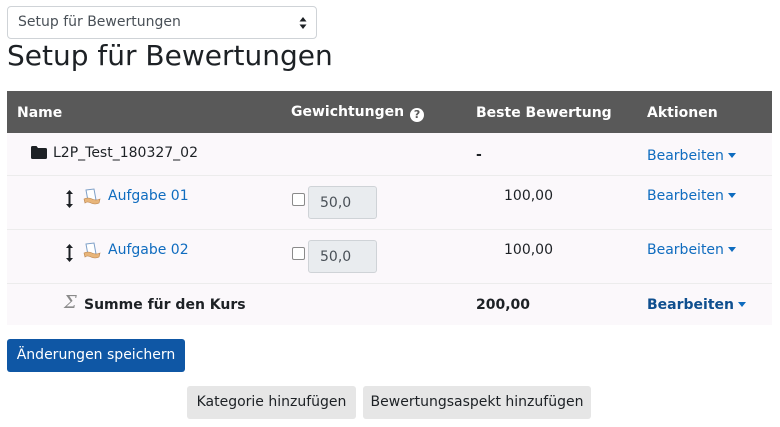  I want to click on column-header-weights: Gewichtungen?, so click(358, 113).